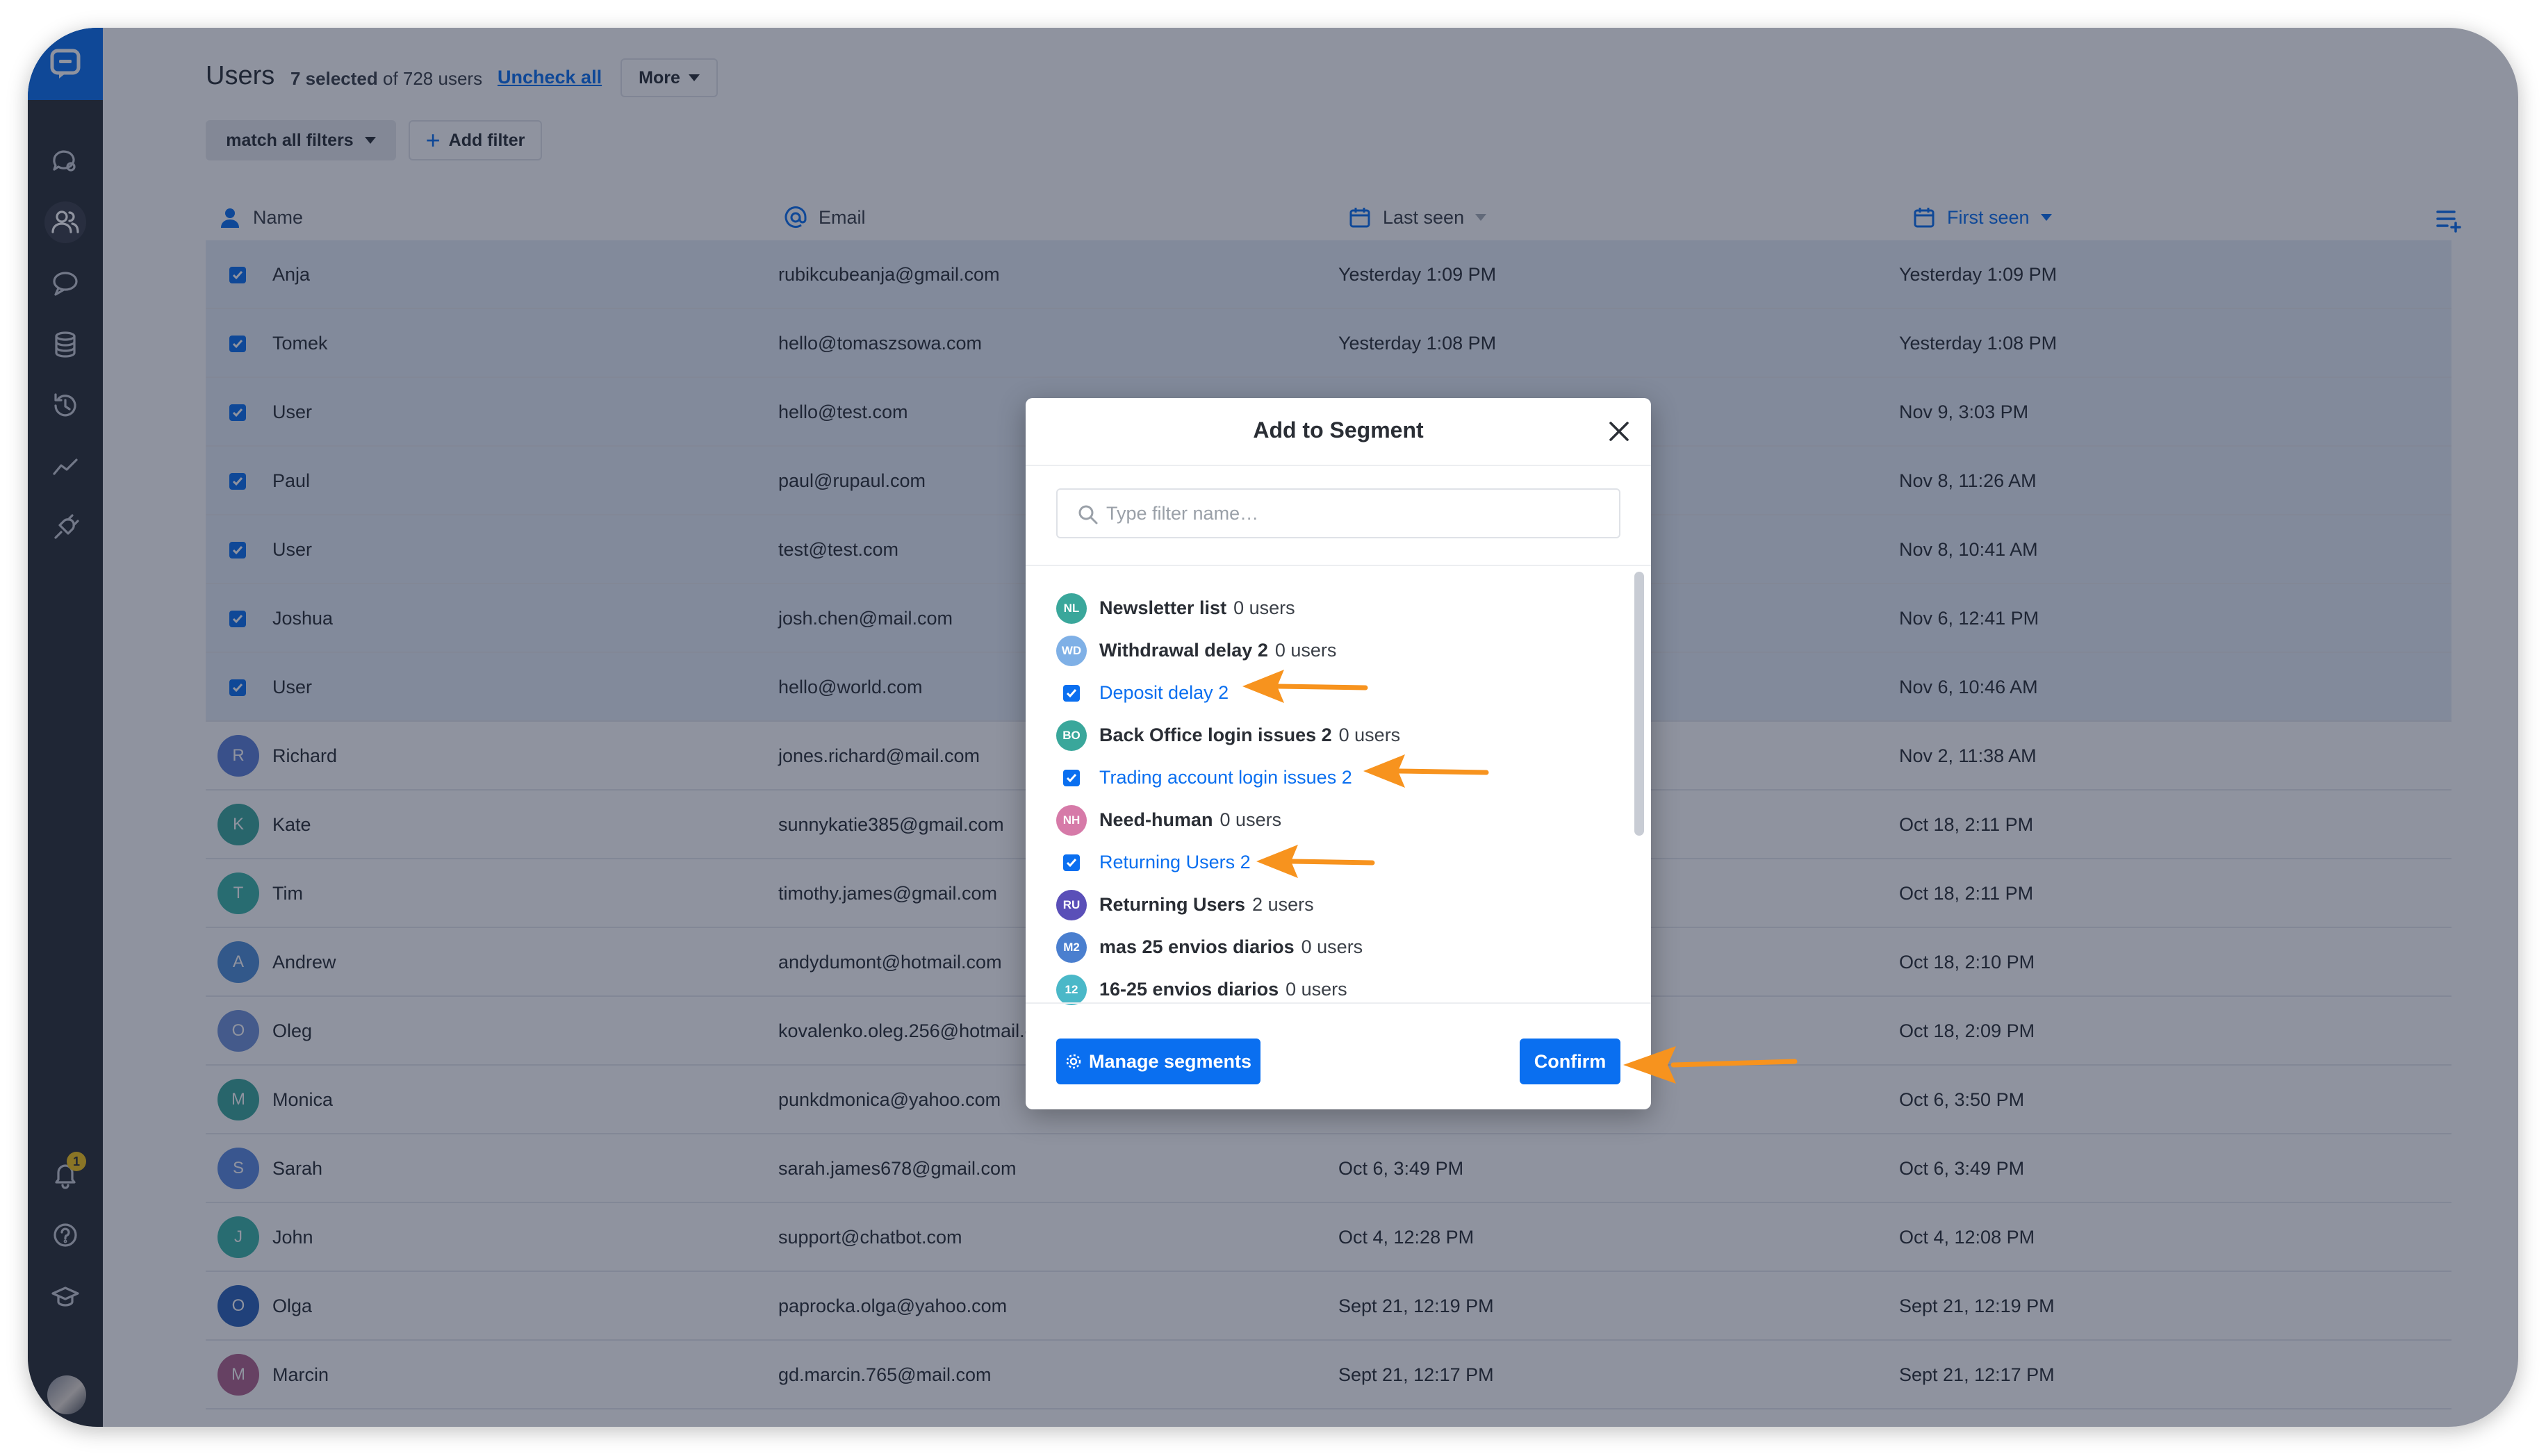  What do you see at coordinates (1338, 429) in the screenshot?
I see `modal-title: Add to Segment` at bounding box center [1338, 429].